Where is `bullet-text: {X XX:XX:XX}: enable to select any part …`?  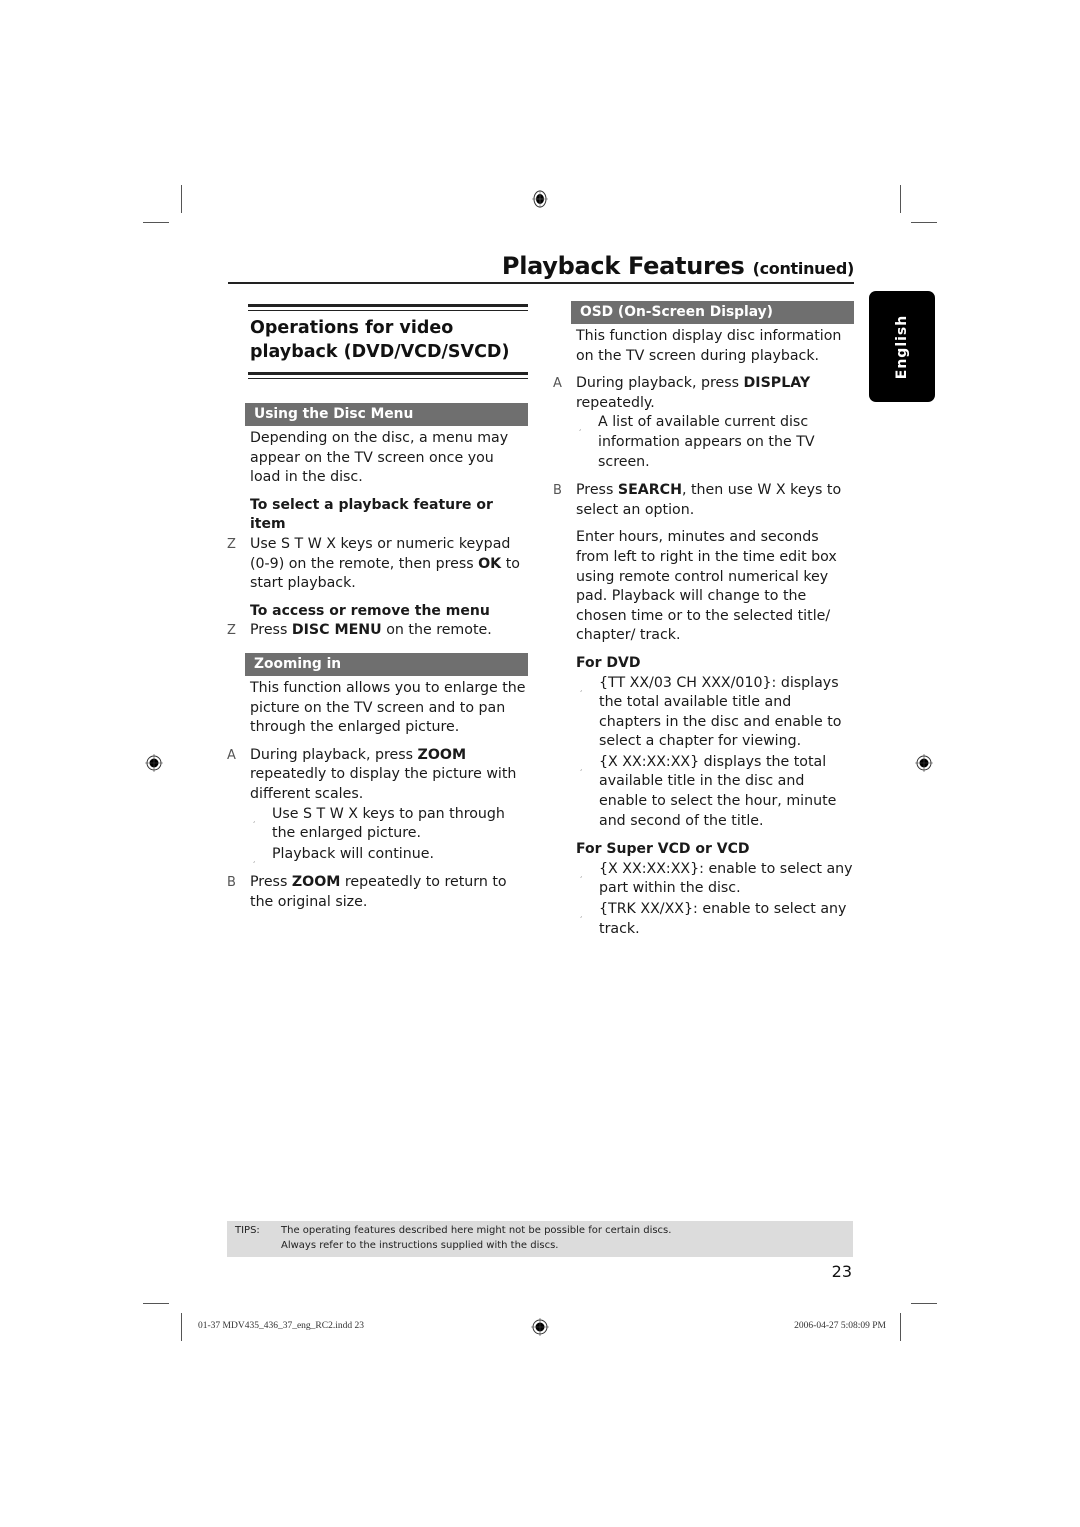 bullet-text: {X XX:XX:XX}: enable to select any part … is located at coordinates (726, 878).